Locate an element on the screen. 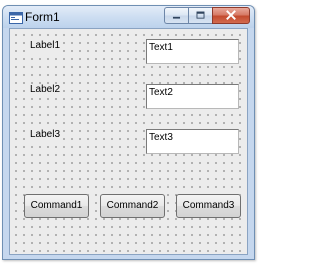  close-icon is located at coordinates (231, 15).